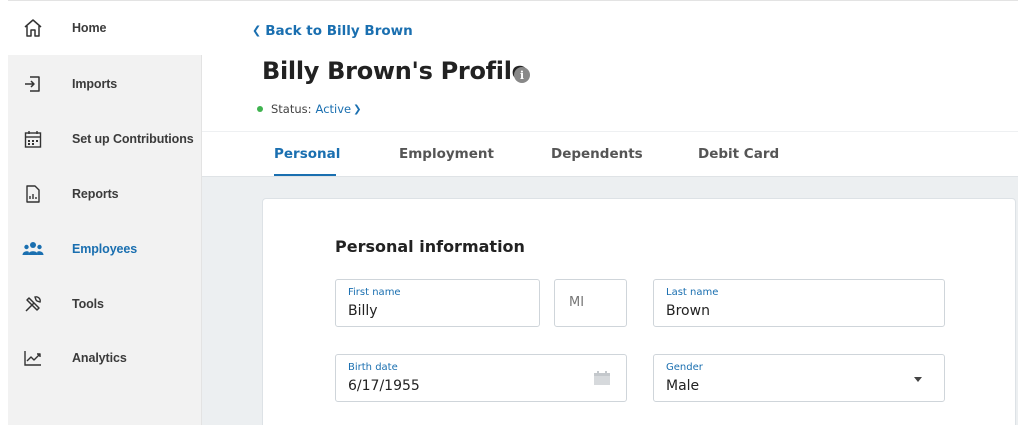 This screenshot has height=425, width=1018. I want to click on chevron-right-icon: ❯, so click(357, 109).